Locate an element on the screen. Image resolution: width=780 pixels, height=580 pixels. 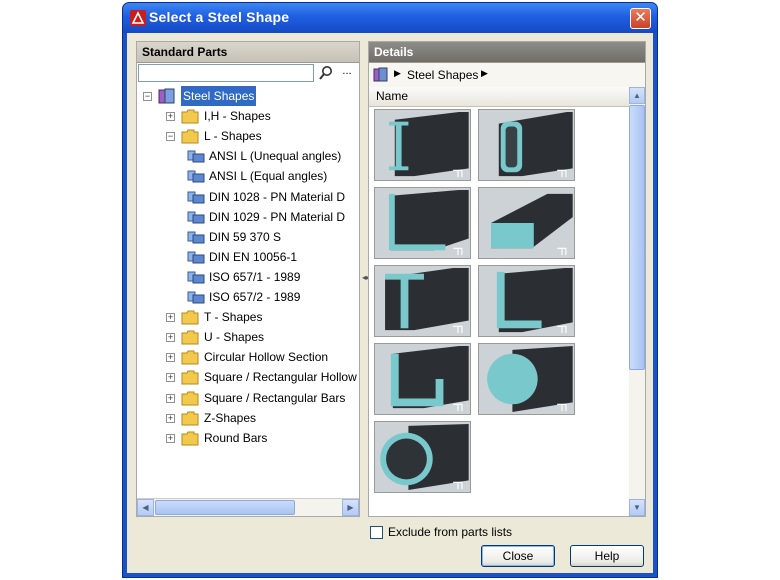
standard-parts-header: Standard Parts is located at coordinates (248, 52).